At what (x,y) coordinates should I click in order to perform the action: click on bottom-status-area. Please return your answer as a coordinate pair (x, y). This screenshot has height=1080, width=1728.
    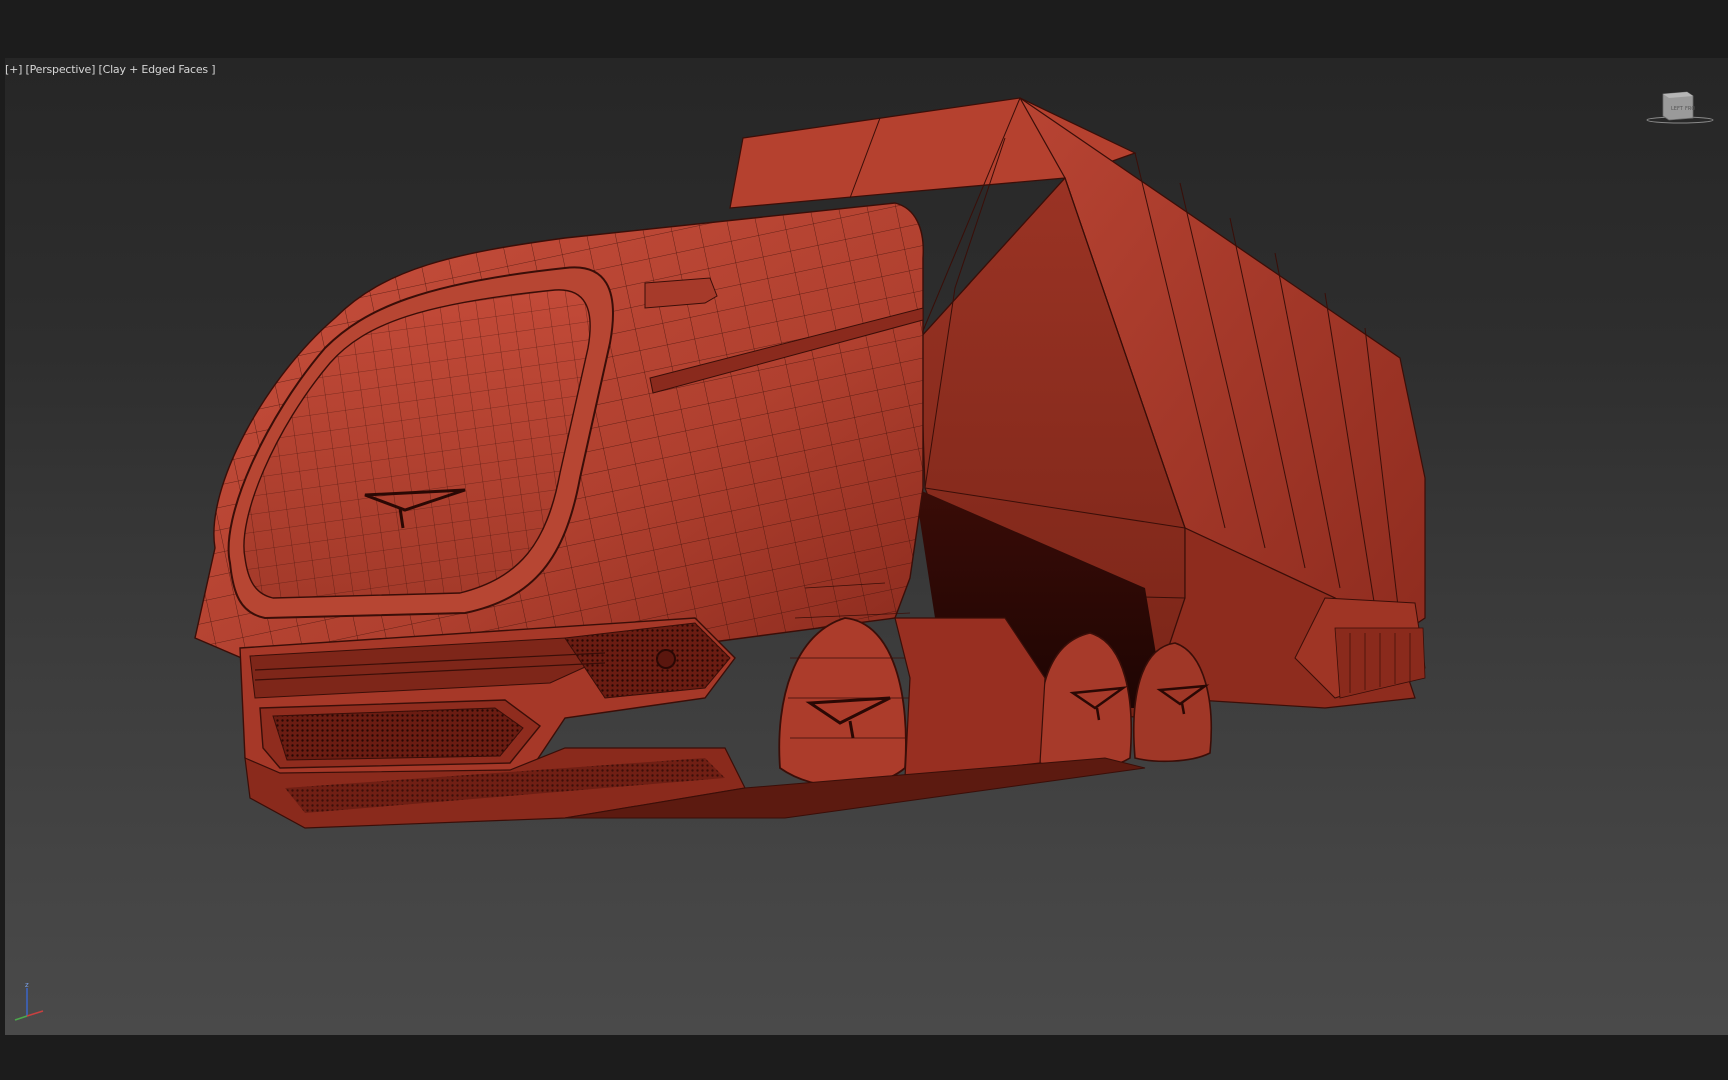
    Looking at the image, I should click on (864, 1057).